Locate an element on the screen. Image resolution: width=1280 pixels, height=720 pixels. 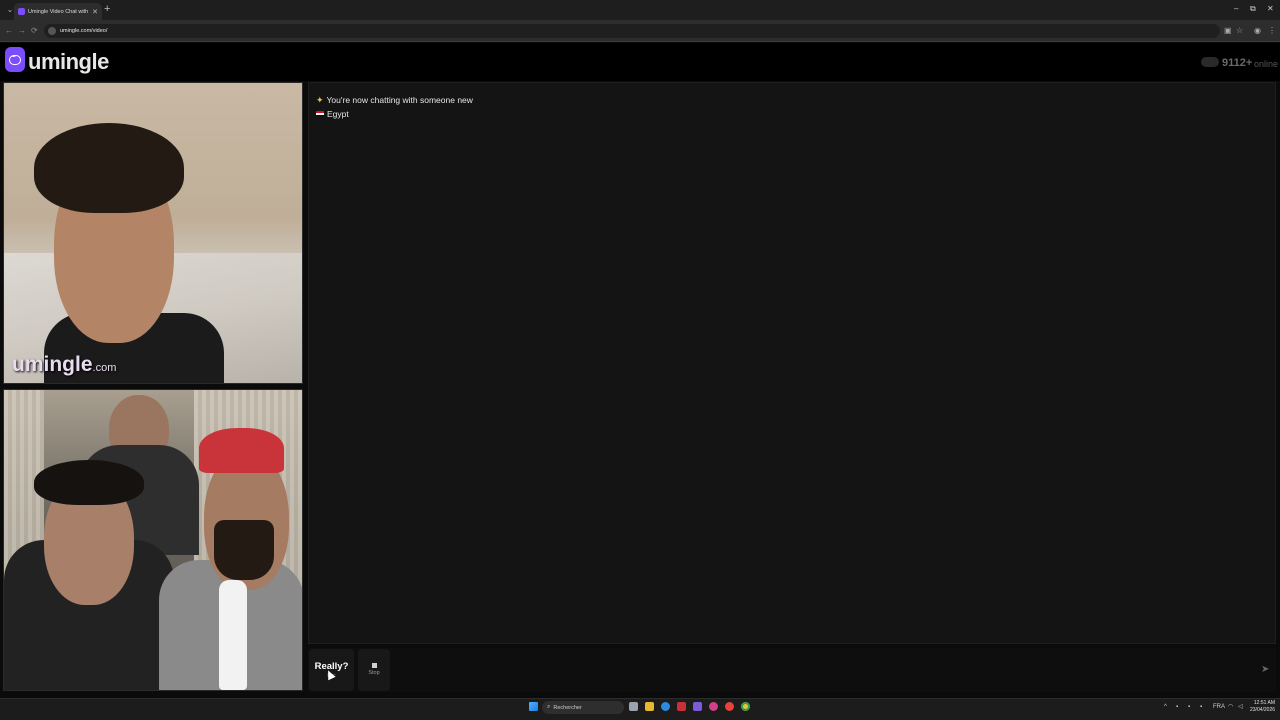
tray-mic-icon: ▪ is located at coordinates (1201, 707).